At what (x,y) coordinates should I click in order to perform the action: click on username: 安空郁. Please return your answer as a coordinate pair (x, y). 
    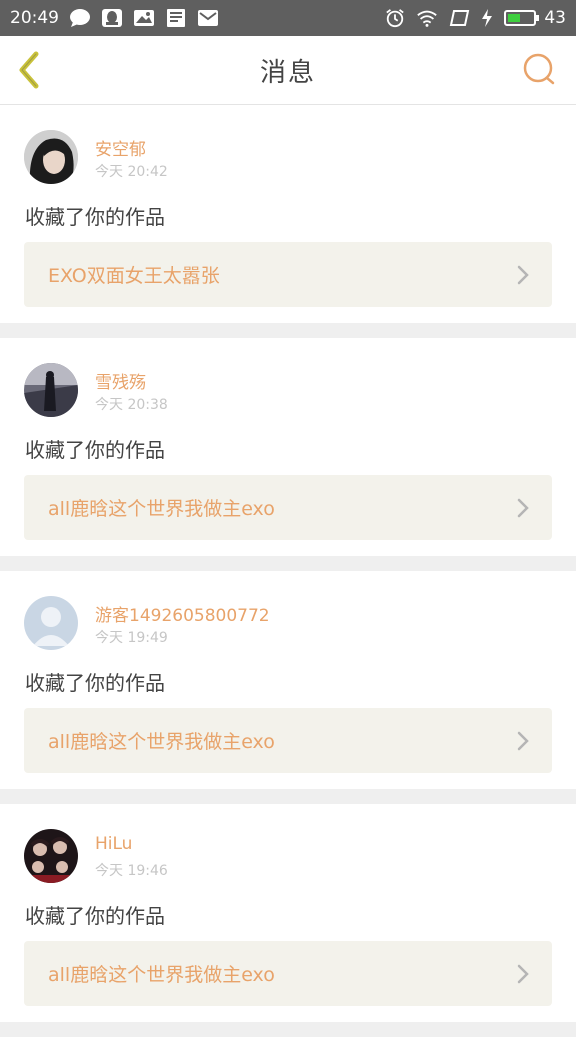
    Looking at the image, I should click on (120, 147).